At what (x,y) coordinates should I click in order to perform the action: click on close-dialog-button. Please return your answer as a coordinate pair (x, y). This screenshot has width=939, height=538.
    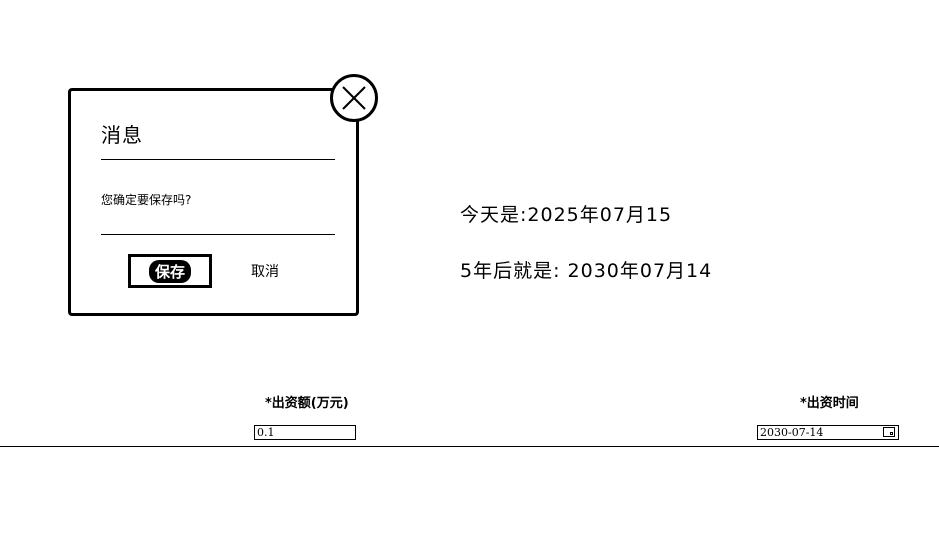
    Looking at the image, I should click on (354, 98).